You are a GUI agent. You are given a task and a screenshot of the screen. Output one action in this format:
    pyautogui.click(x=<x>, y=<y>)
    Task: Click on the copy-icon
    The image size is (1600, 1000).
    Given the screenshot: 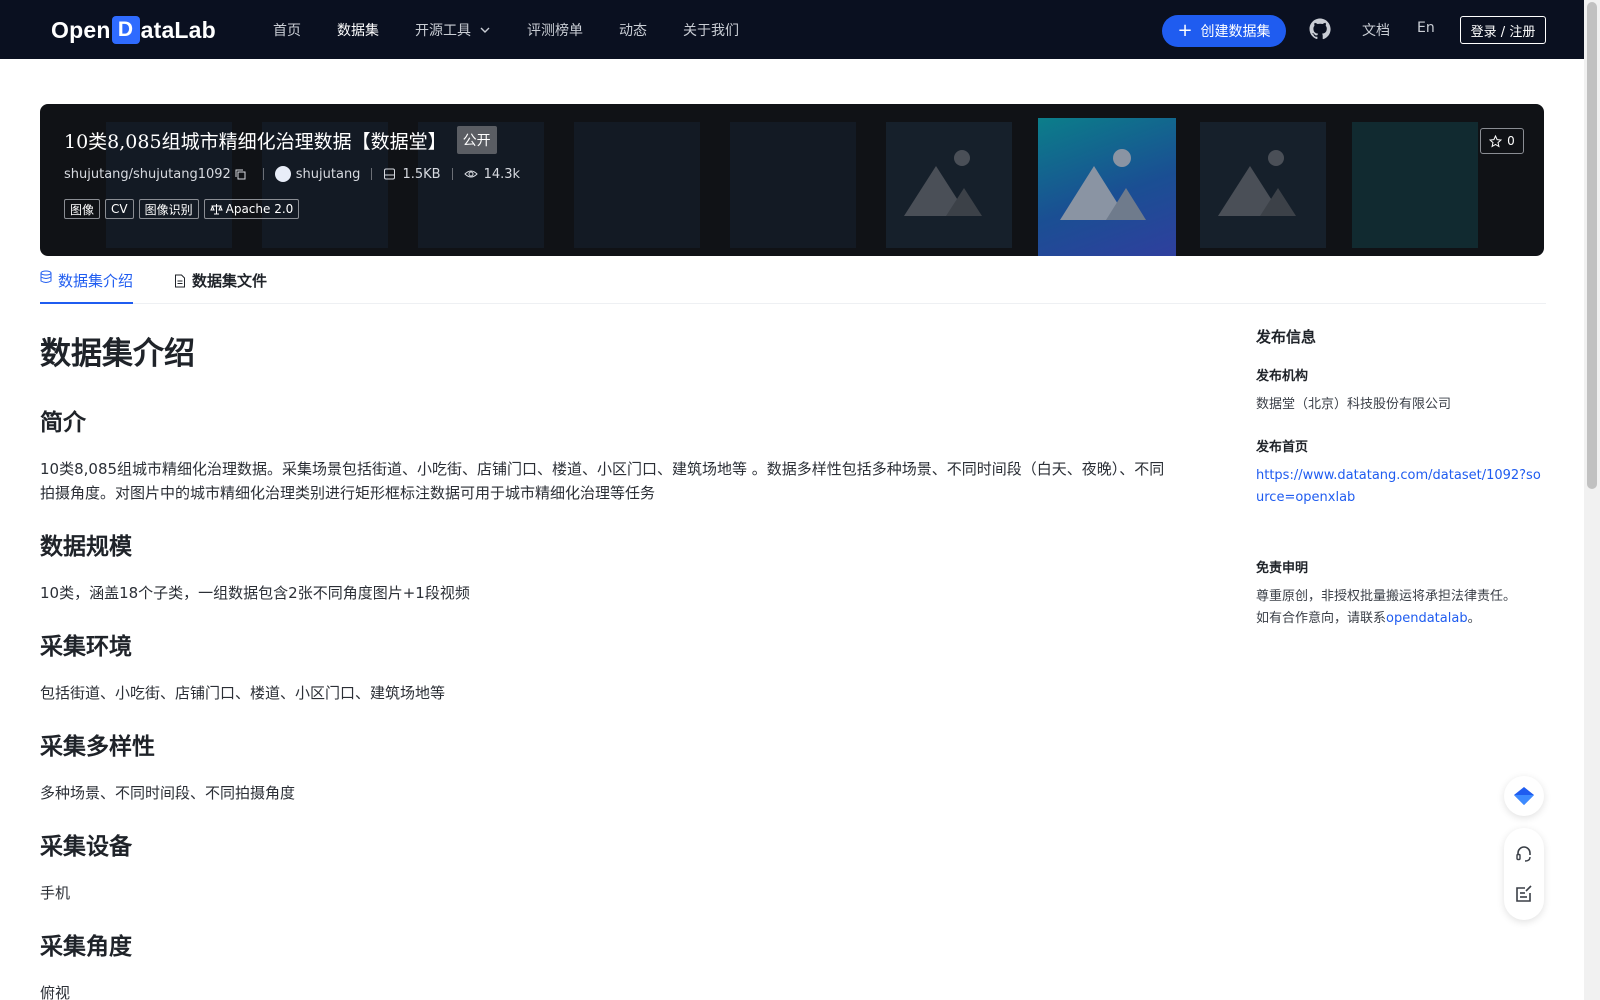 What is the action you would take?
    pyautogui.click(x=240, y=174)
    